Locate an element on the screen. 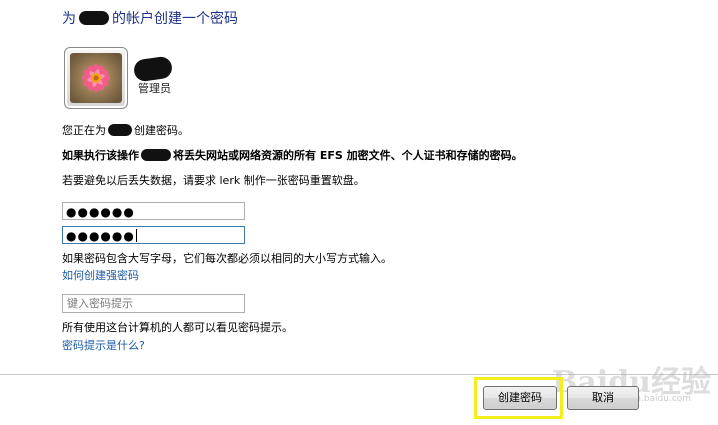 Image resolution: width=718 pixels, height=425 pixels. page-title: 为 的帐户创建一个密码 is located at coordinates (150, 18).